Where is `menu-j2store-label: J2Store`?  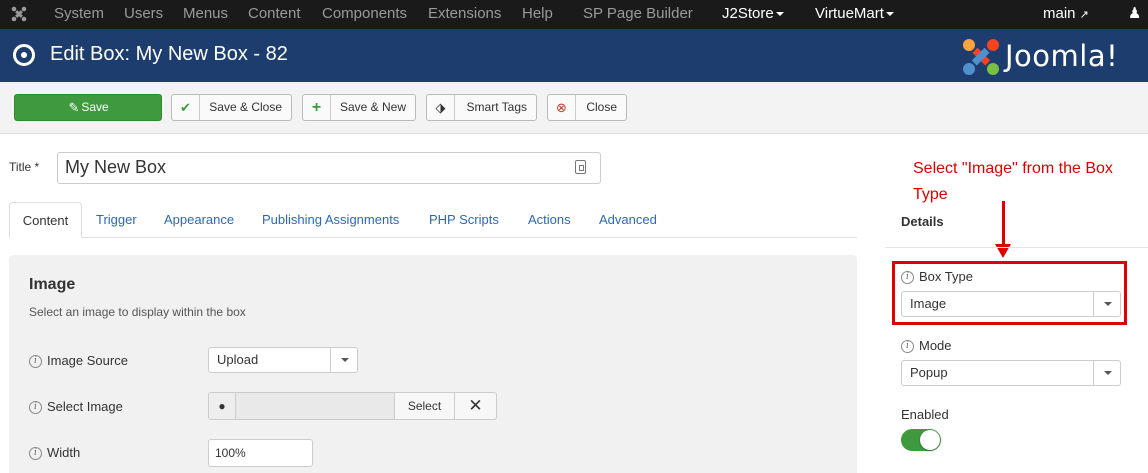 menu-j2store-label: J2Store is located at coordinates (748, 13).